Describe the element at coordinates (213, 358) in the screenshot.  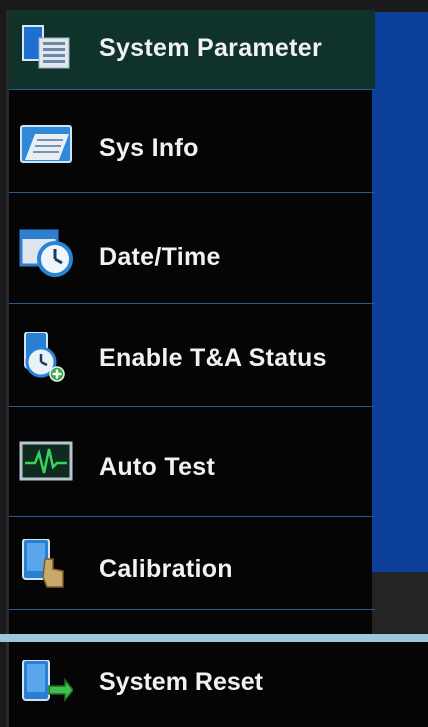
I see `menu-item-label: Enable T&A Status` at that location.